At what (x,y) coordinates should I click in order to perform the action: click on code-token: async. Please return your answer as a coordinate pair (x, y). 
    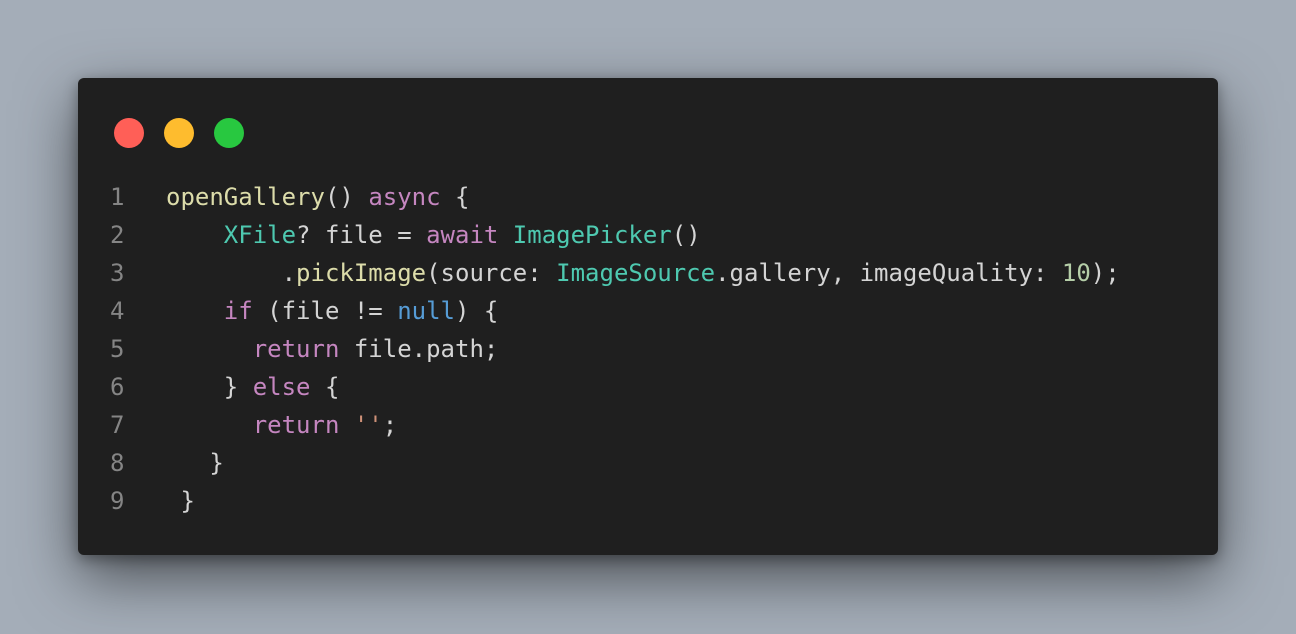
    Looking at the image, I should click on (404, 197).